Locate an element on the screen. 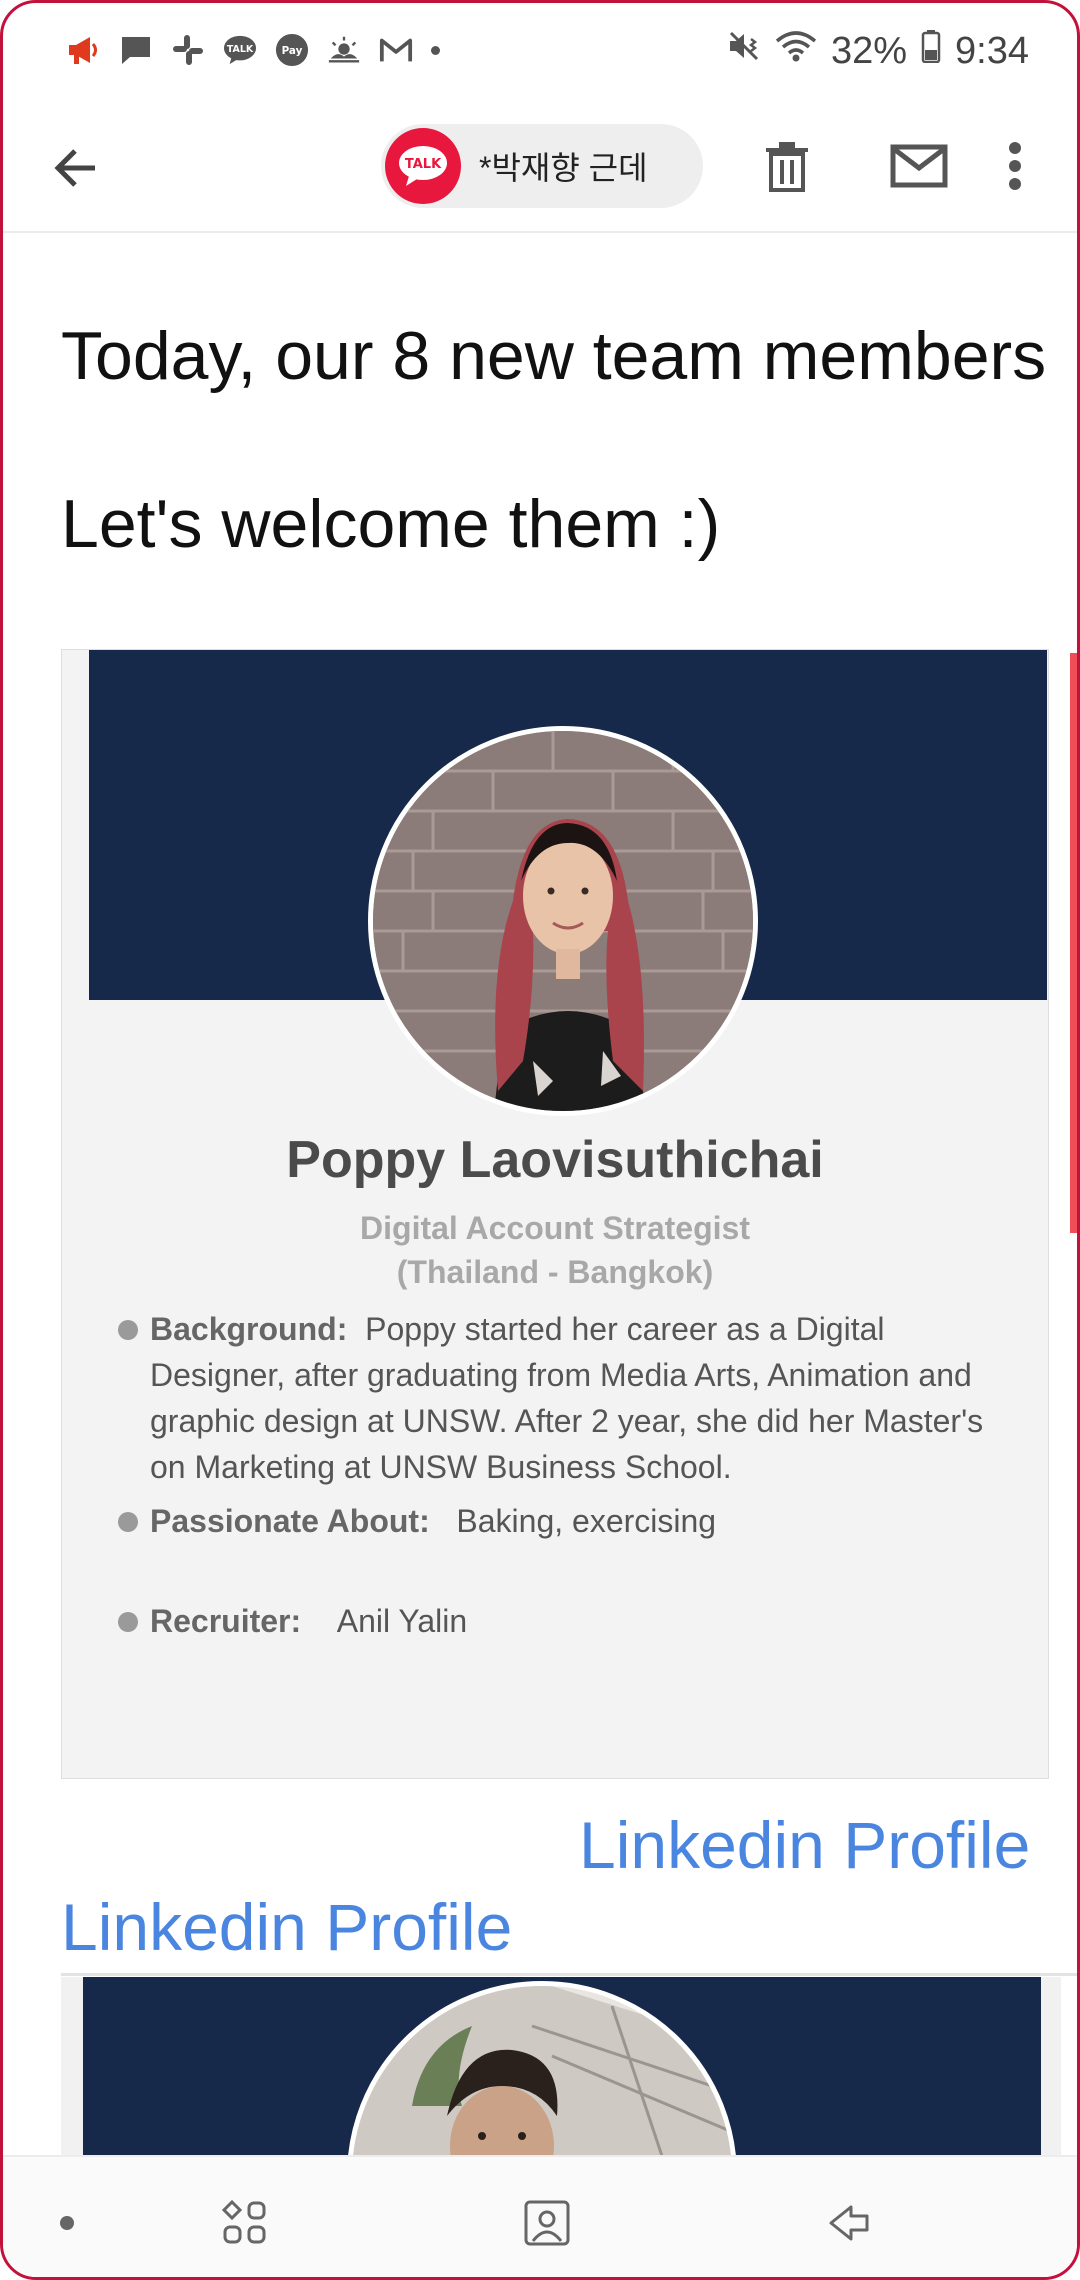 The image size is (1080, 2280). delete-button is located at coordinates (787, 166).